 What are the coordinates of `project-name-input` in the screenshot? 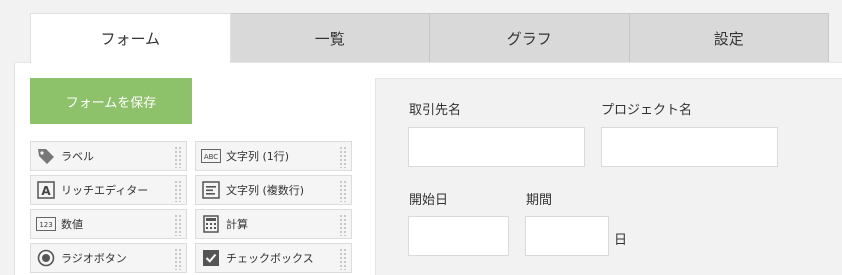 It's located at (689, 147).